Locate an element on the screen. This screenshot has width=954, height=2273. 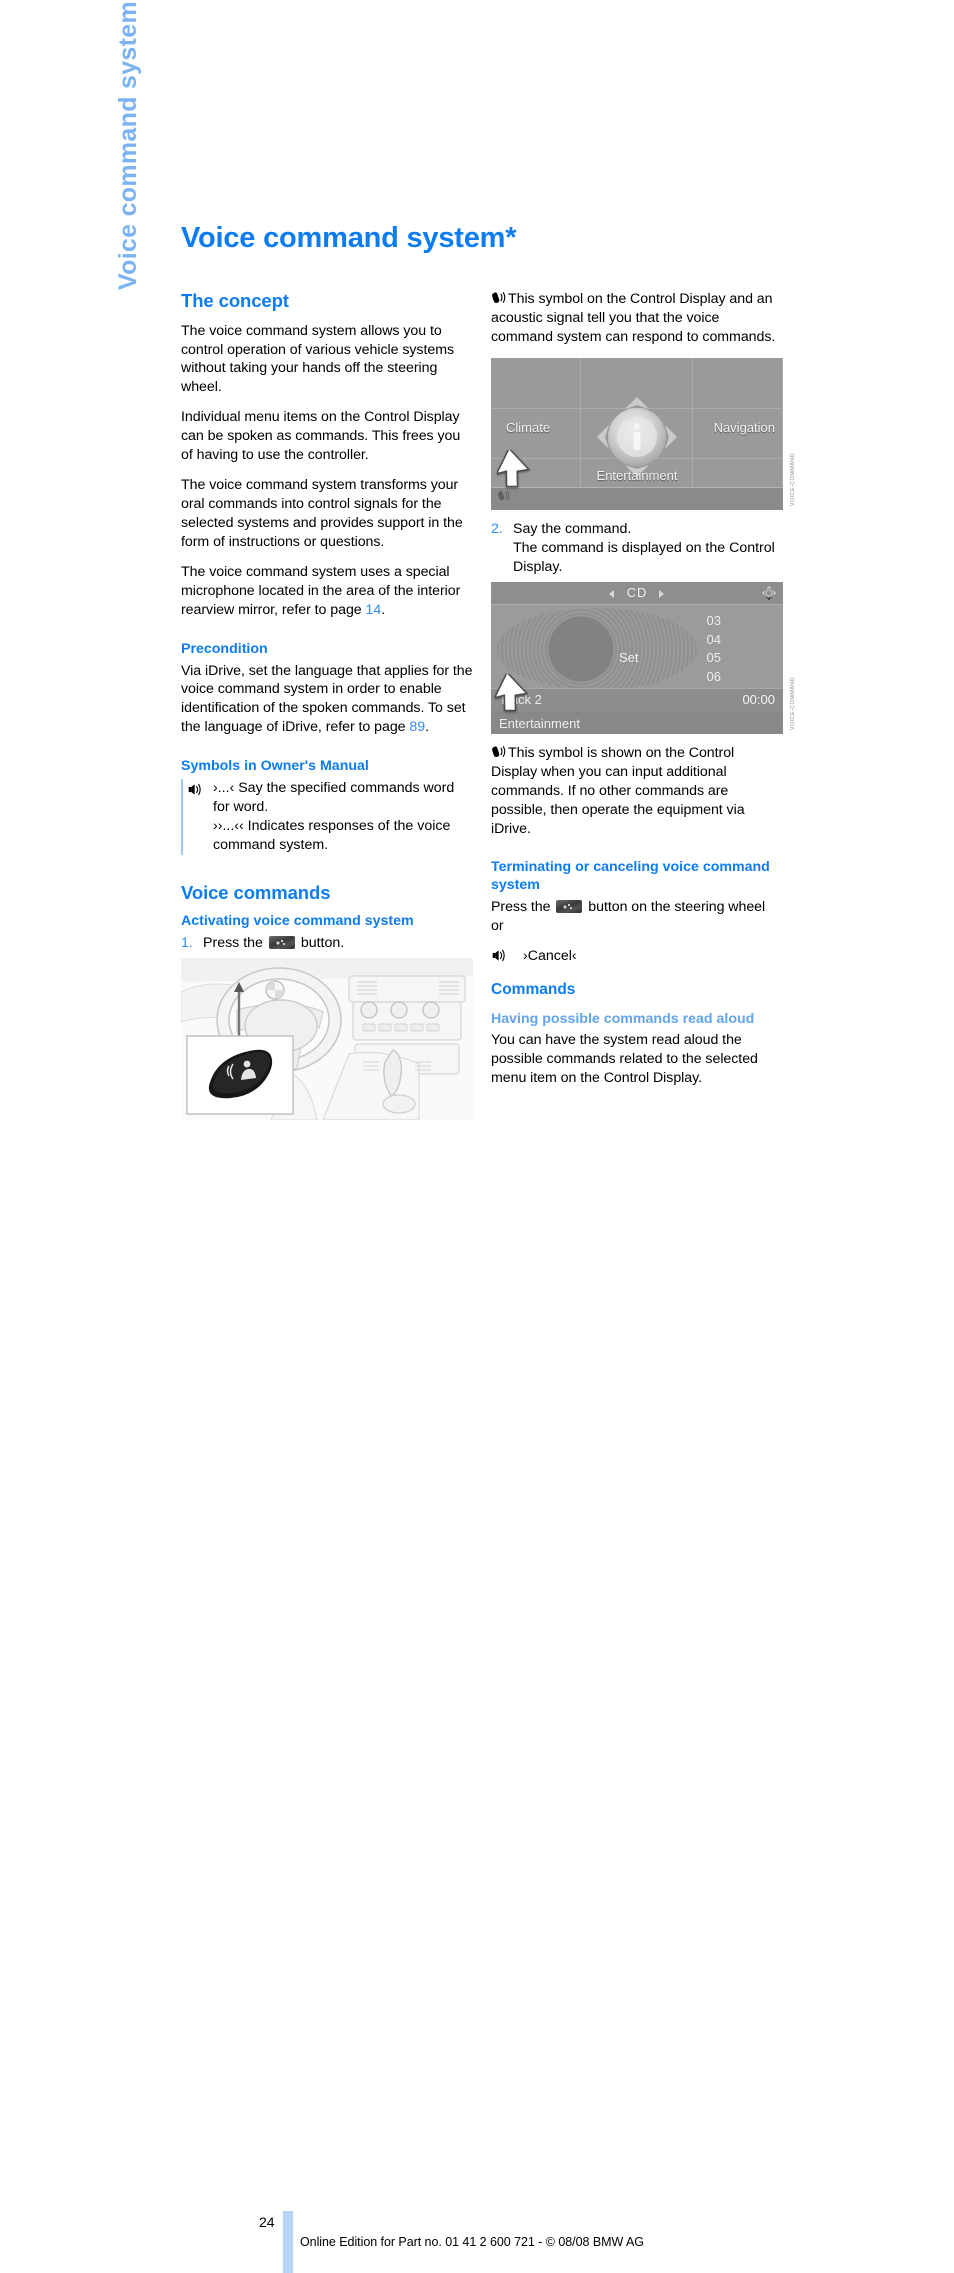
chapter-tab: Voice command system is located at coordinates (128, 145).